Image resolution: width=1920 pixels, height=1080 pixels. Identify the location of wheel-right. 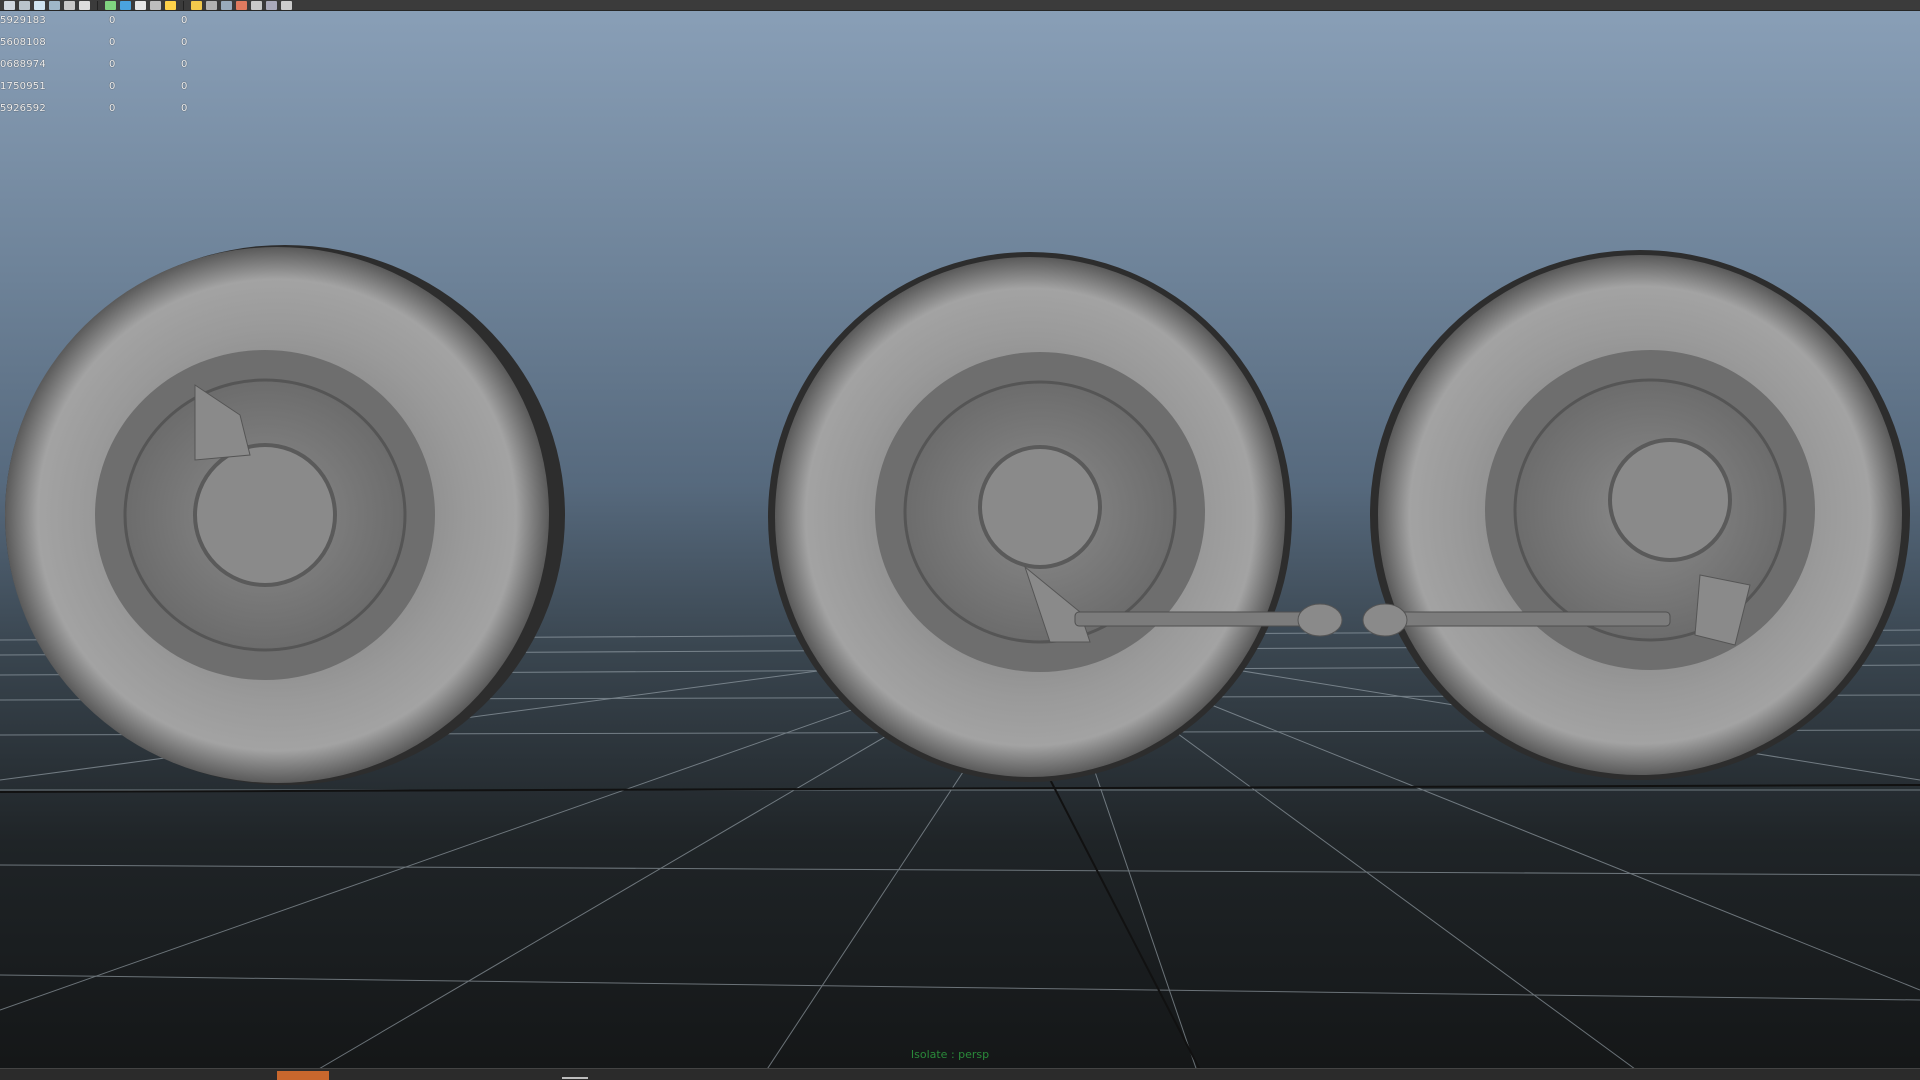
(1640, 515).